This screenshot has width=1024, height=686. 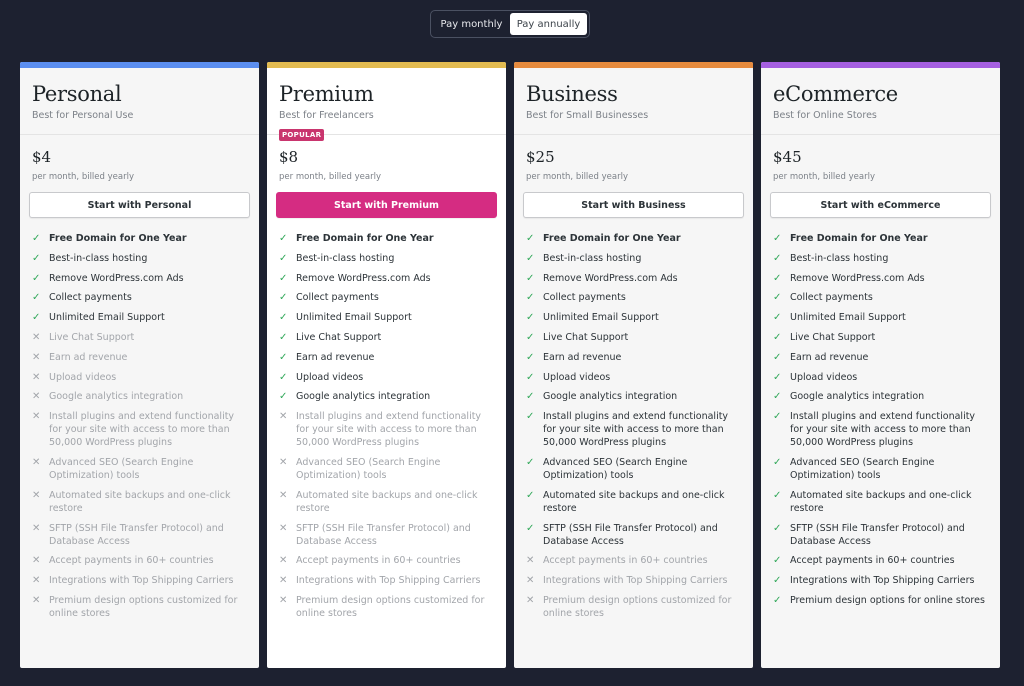 What do you see at coordinates (139, 205) in the screenshot?
I see `start-with-personal-button: Start with Personal` at bounding box center [139, 205].